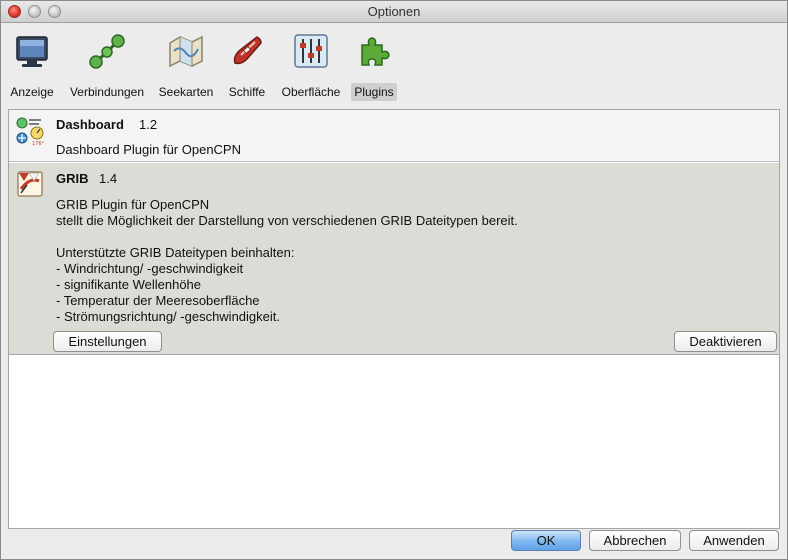 The image size is (788, 560). What do you see at coordinates (186, 92) in the screenshot?
I see `toolbar-label: Seekarten` at bounding box center [186, 92].